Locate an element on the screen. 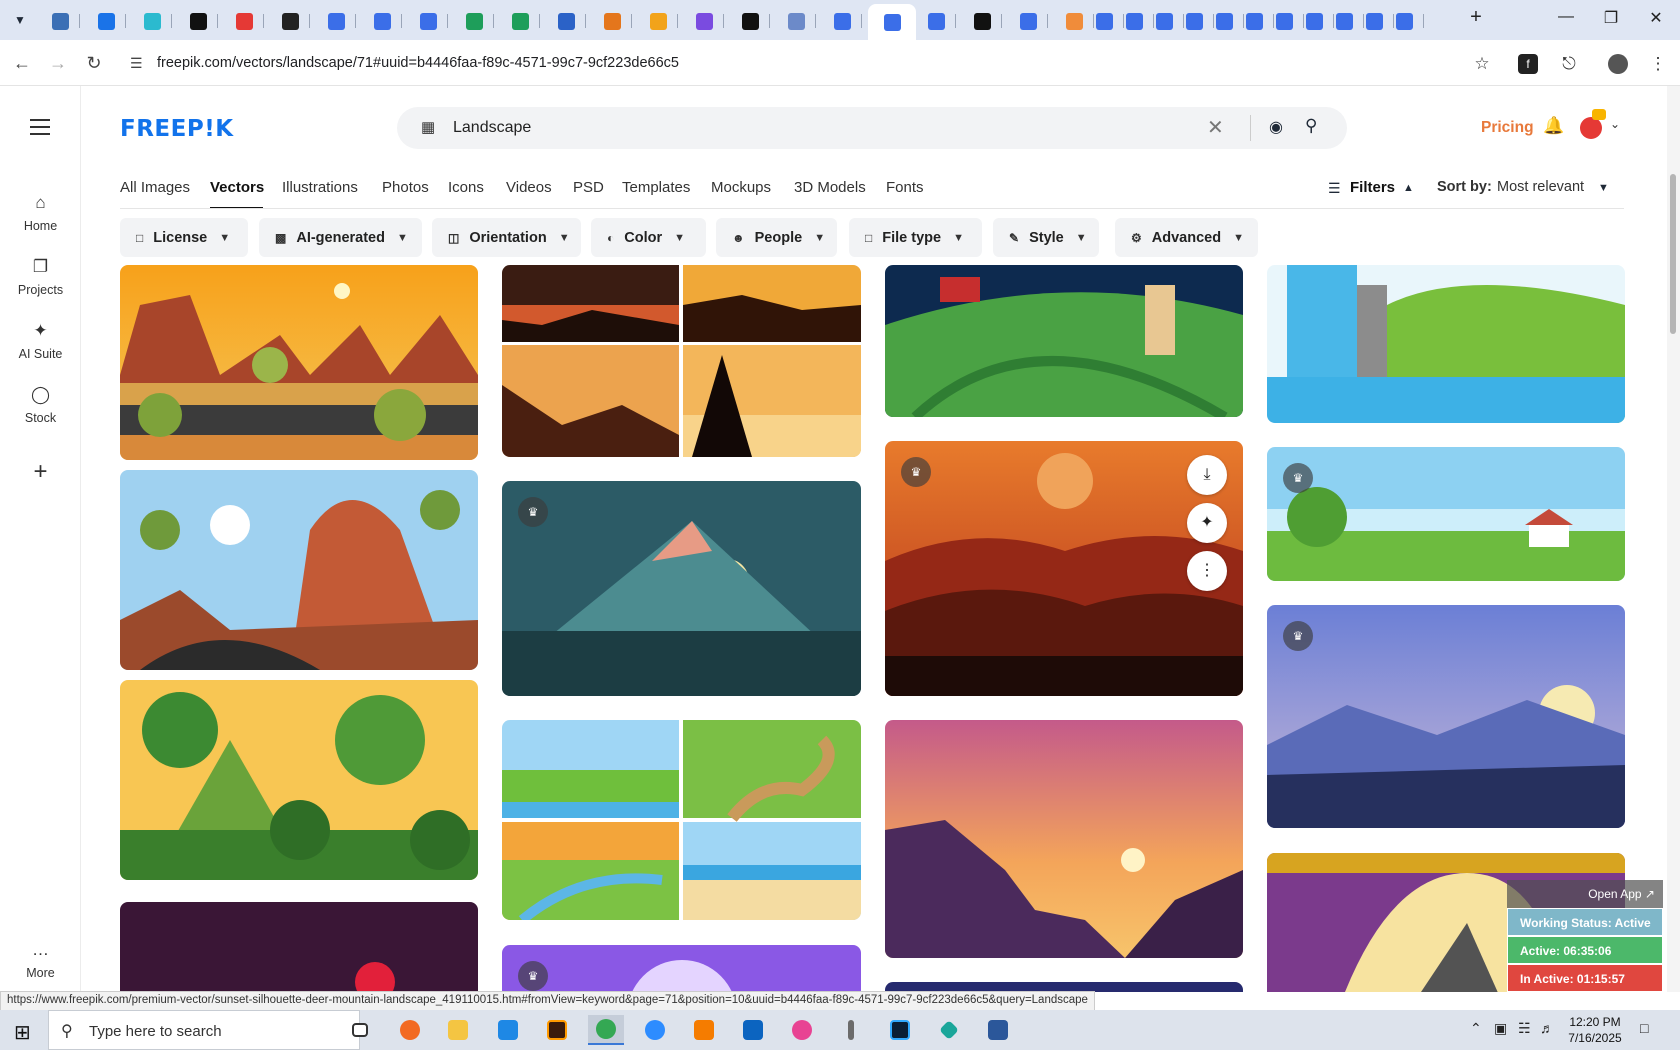  photoshop-icon is located at coordinates (900, 1030).